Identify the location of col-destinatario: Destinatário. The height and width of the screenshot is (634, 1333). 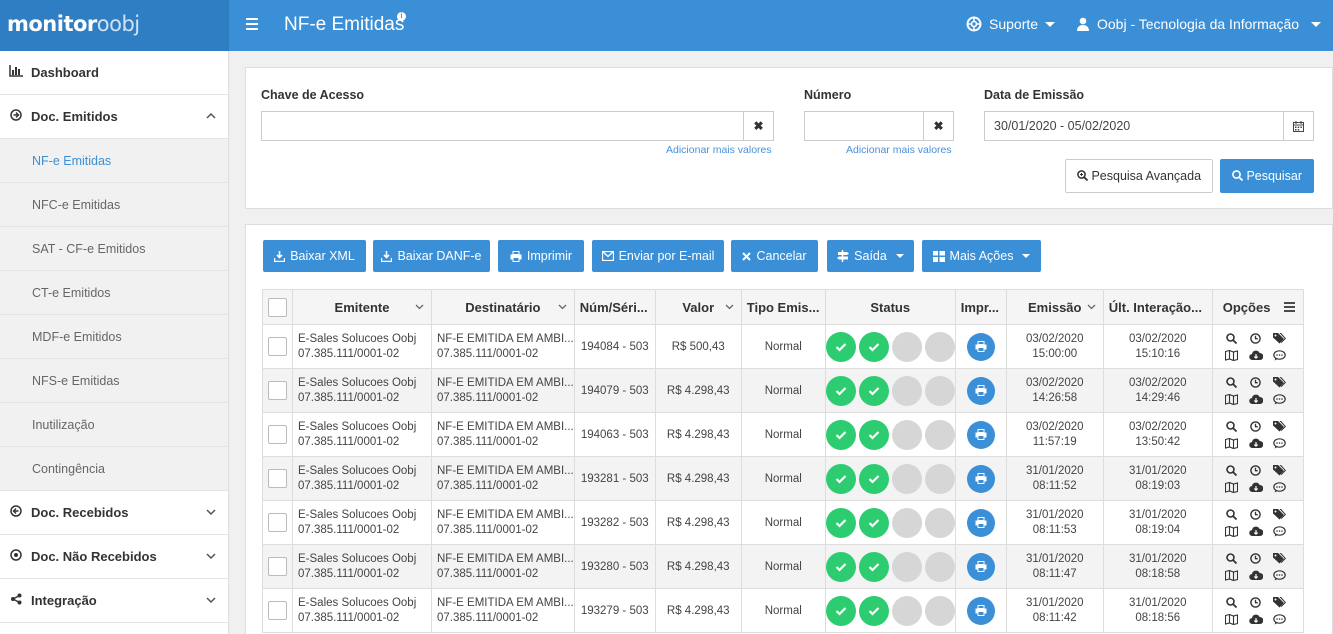
(503, 307).